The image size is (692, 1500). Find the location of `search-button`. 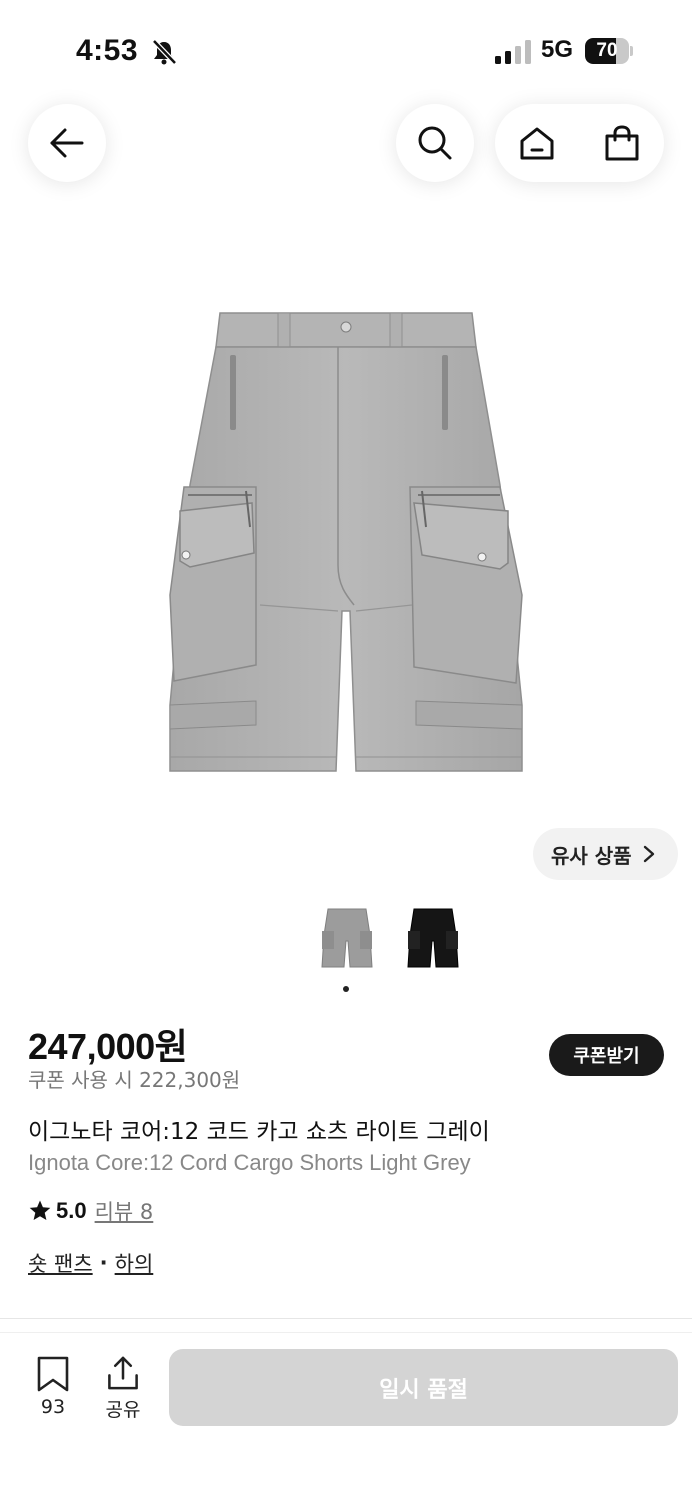

search-button is located at coordinates (435, 143).